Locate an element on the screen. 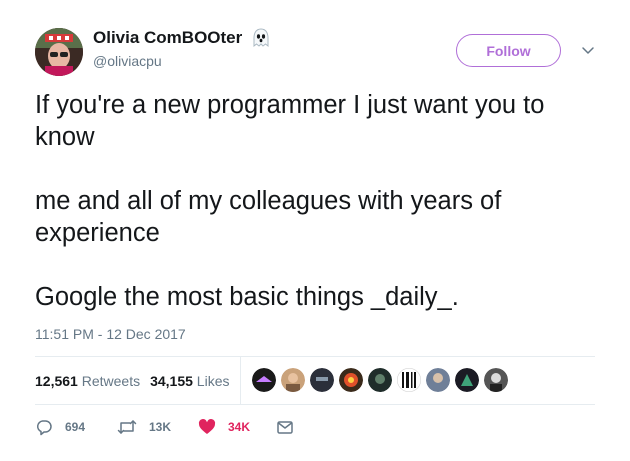 The height and width of the screenshot is (461, 630). envelope-icon is located at coordinates (285, 427).